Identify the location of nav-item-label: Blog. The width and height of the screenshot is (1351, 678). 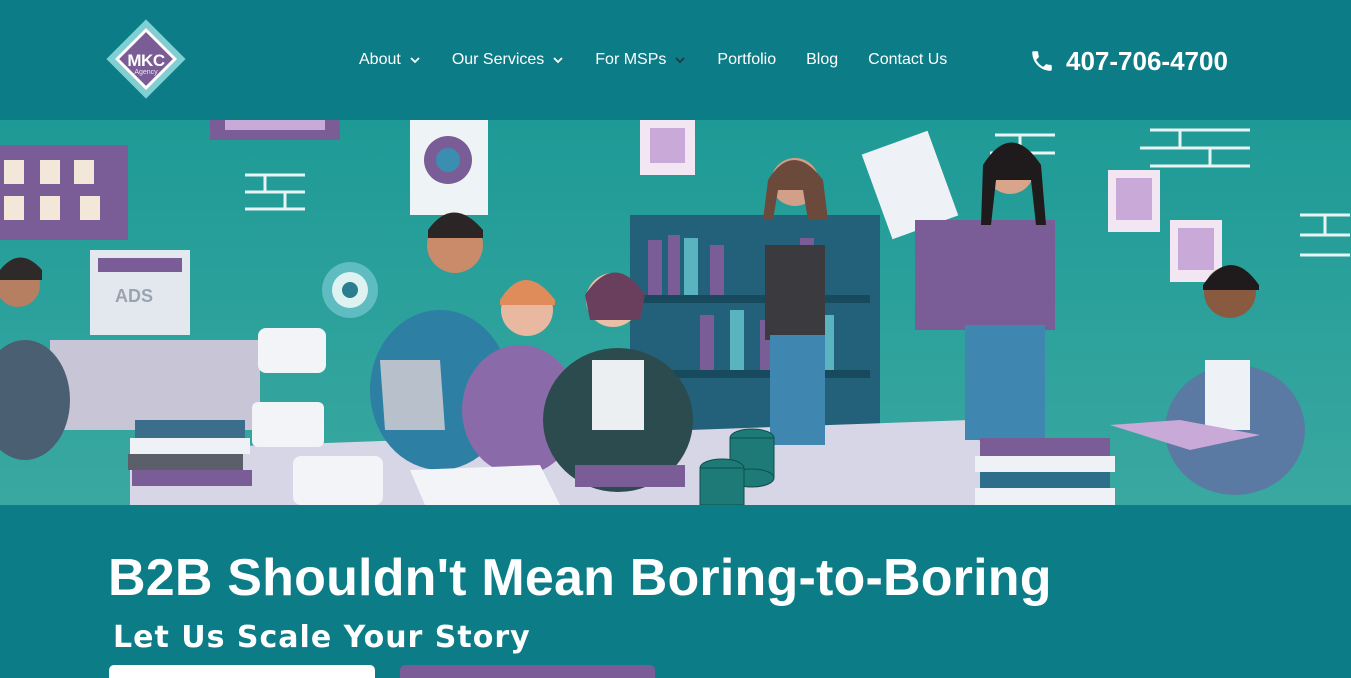
(822, 59).